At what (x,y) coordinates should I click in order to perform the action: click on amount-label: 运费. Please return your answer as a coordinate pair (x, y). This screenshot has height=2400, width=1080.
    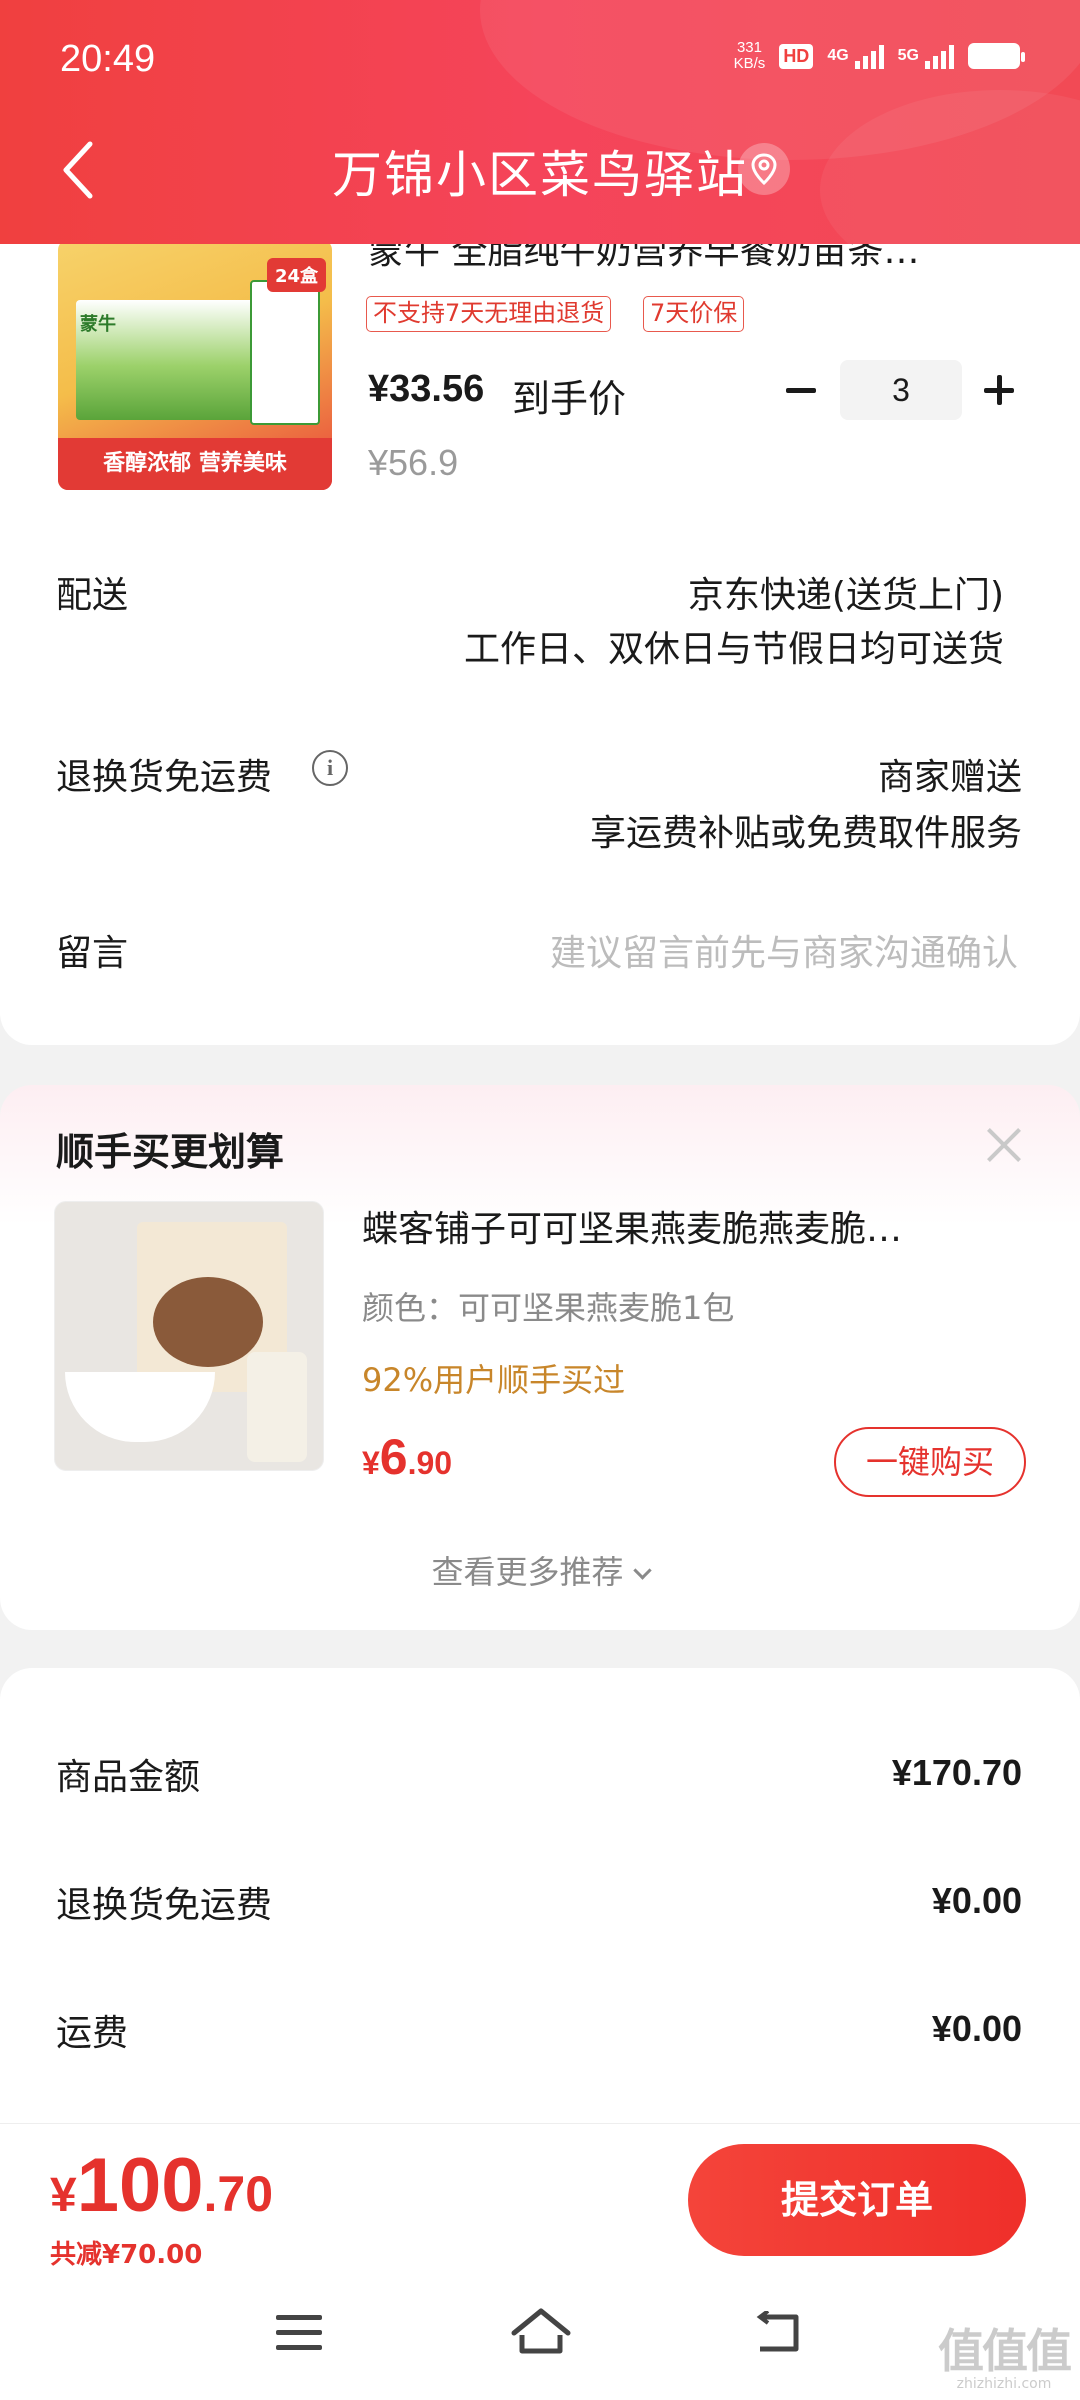
    Looking at the image, I should click on (92, 2033).